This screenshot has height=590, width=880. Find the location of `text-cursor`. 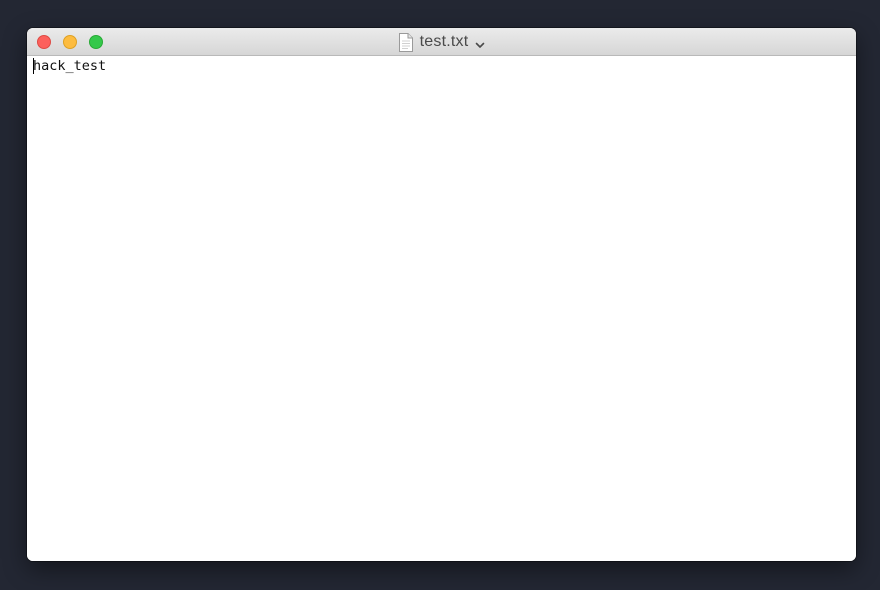

text-cursor is located at coordinates (33, 66).